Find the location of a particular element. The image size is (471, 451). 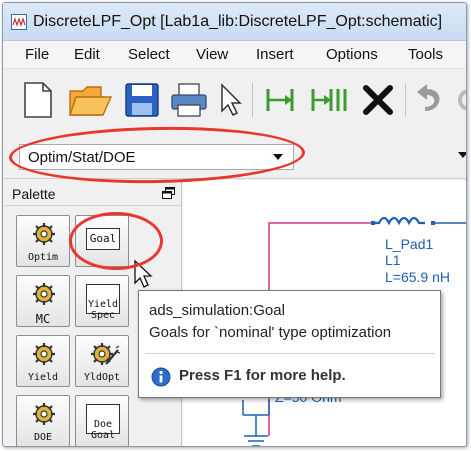

palette-item-mc: MC is located at coordinates (43, 301).